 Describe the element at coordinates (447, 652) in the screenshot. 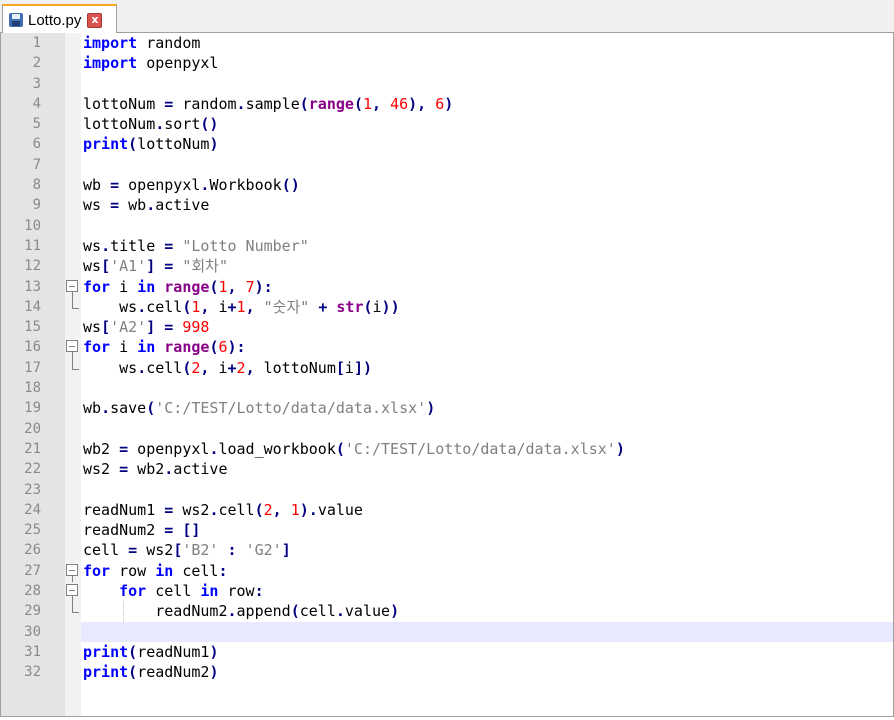

I see `code-line: 31 print(readNum1)` at that location.